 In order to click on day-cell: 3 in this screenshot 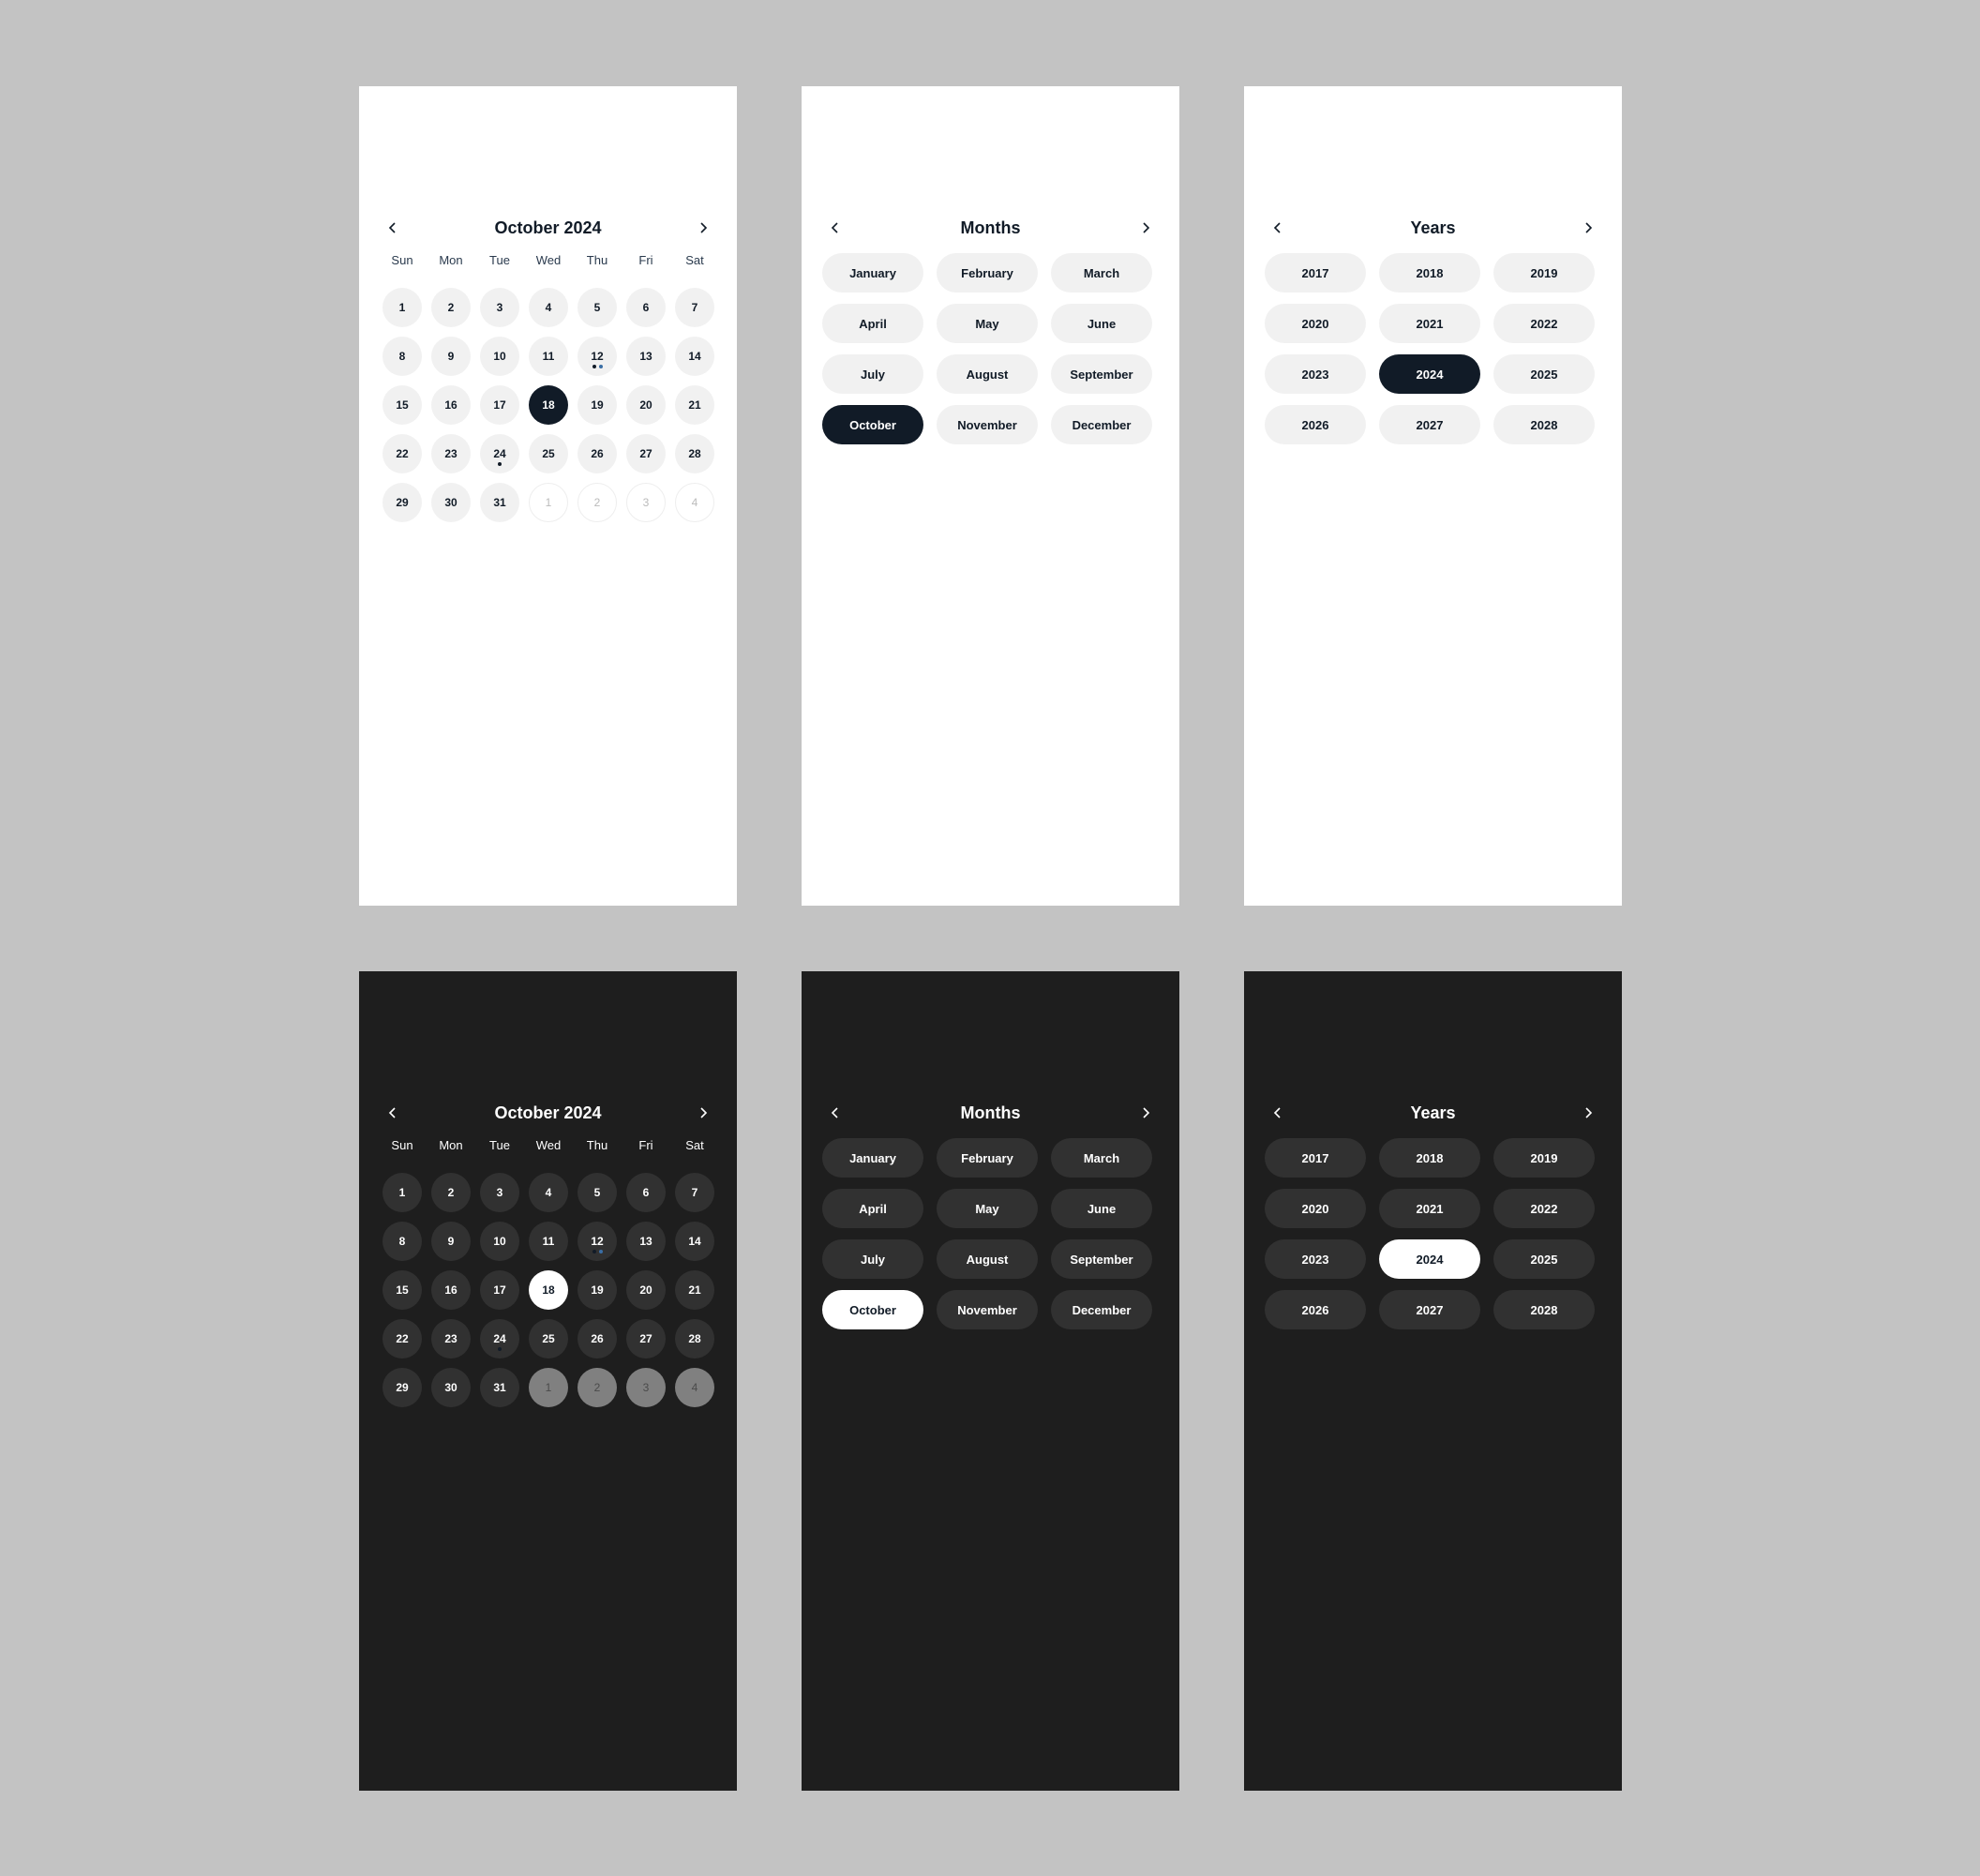, I will do `click(499, 1192)`.